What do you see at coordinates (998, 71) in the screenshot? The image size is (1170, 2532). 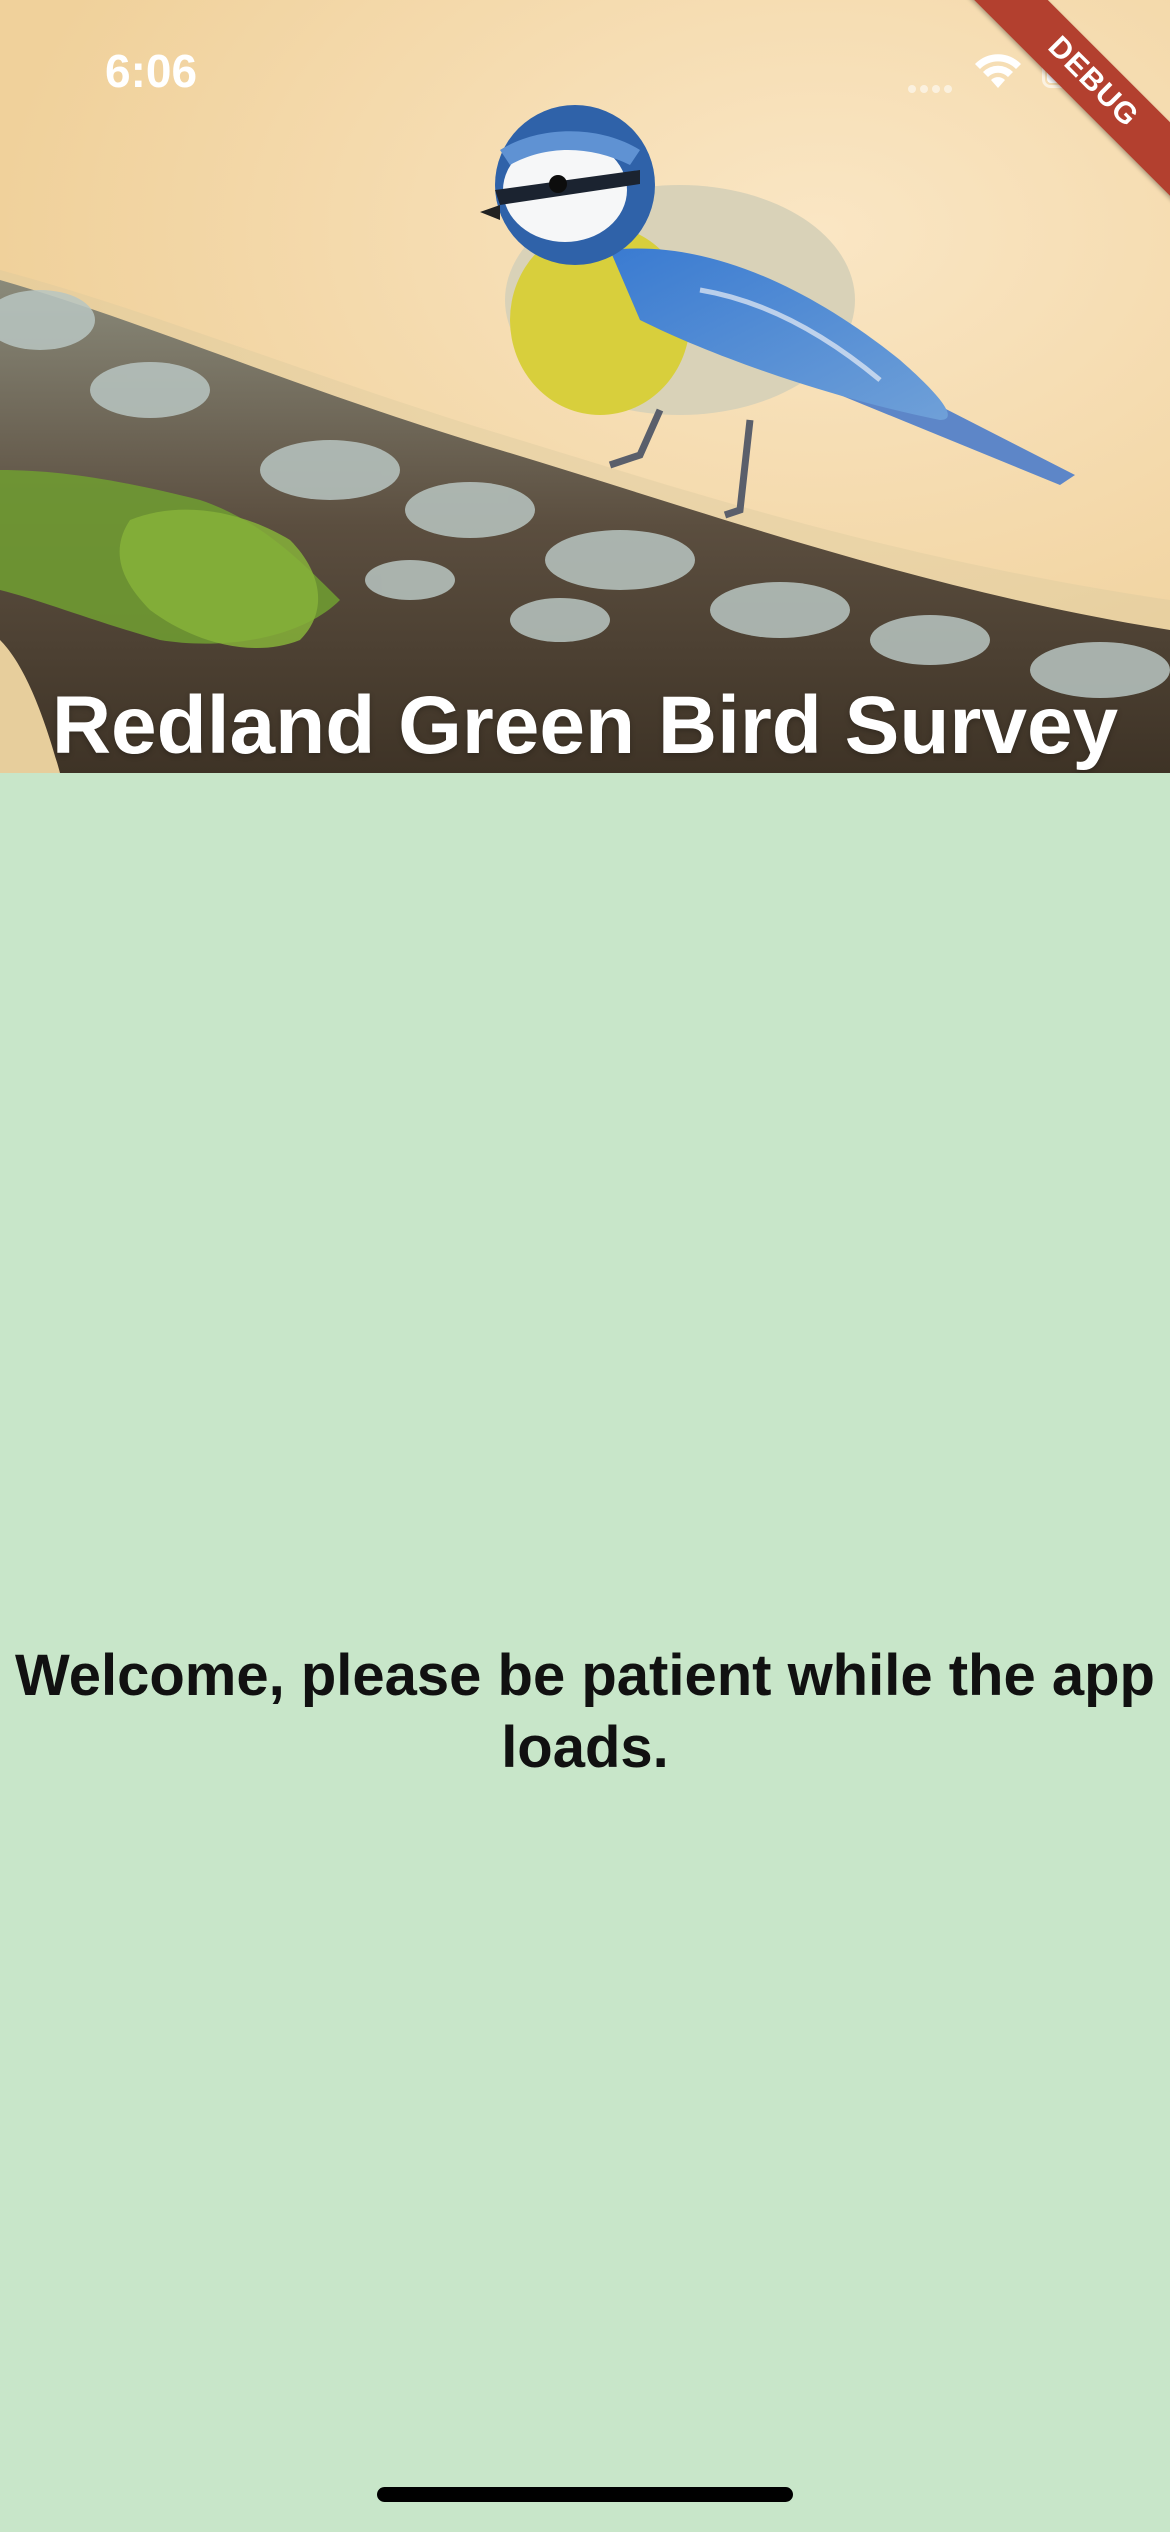 I see `wifi-icon` at bounding box center [998, 71].